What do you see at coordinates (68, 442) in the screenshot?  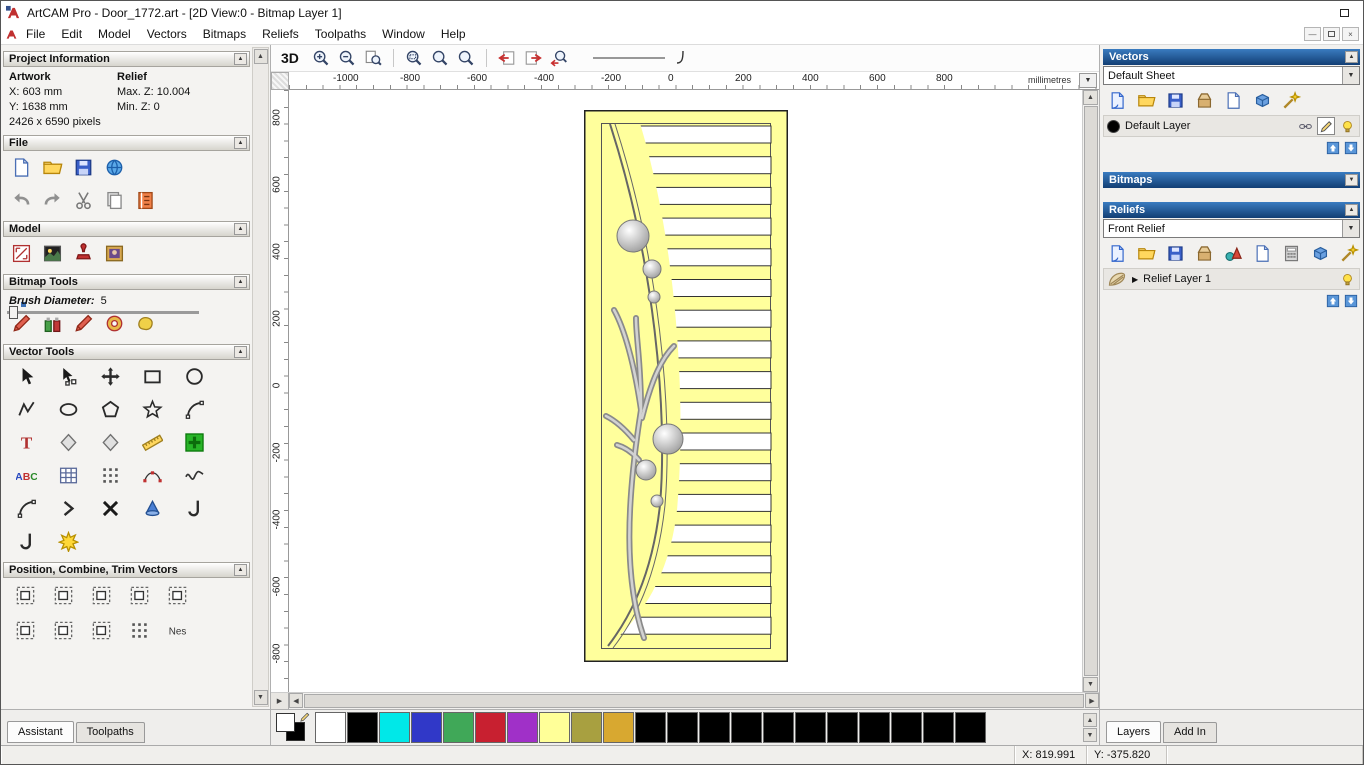 I see `wrap-text-icon` at bounding box center [68, 442].